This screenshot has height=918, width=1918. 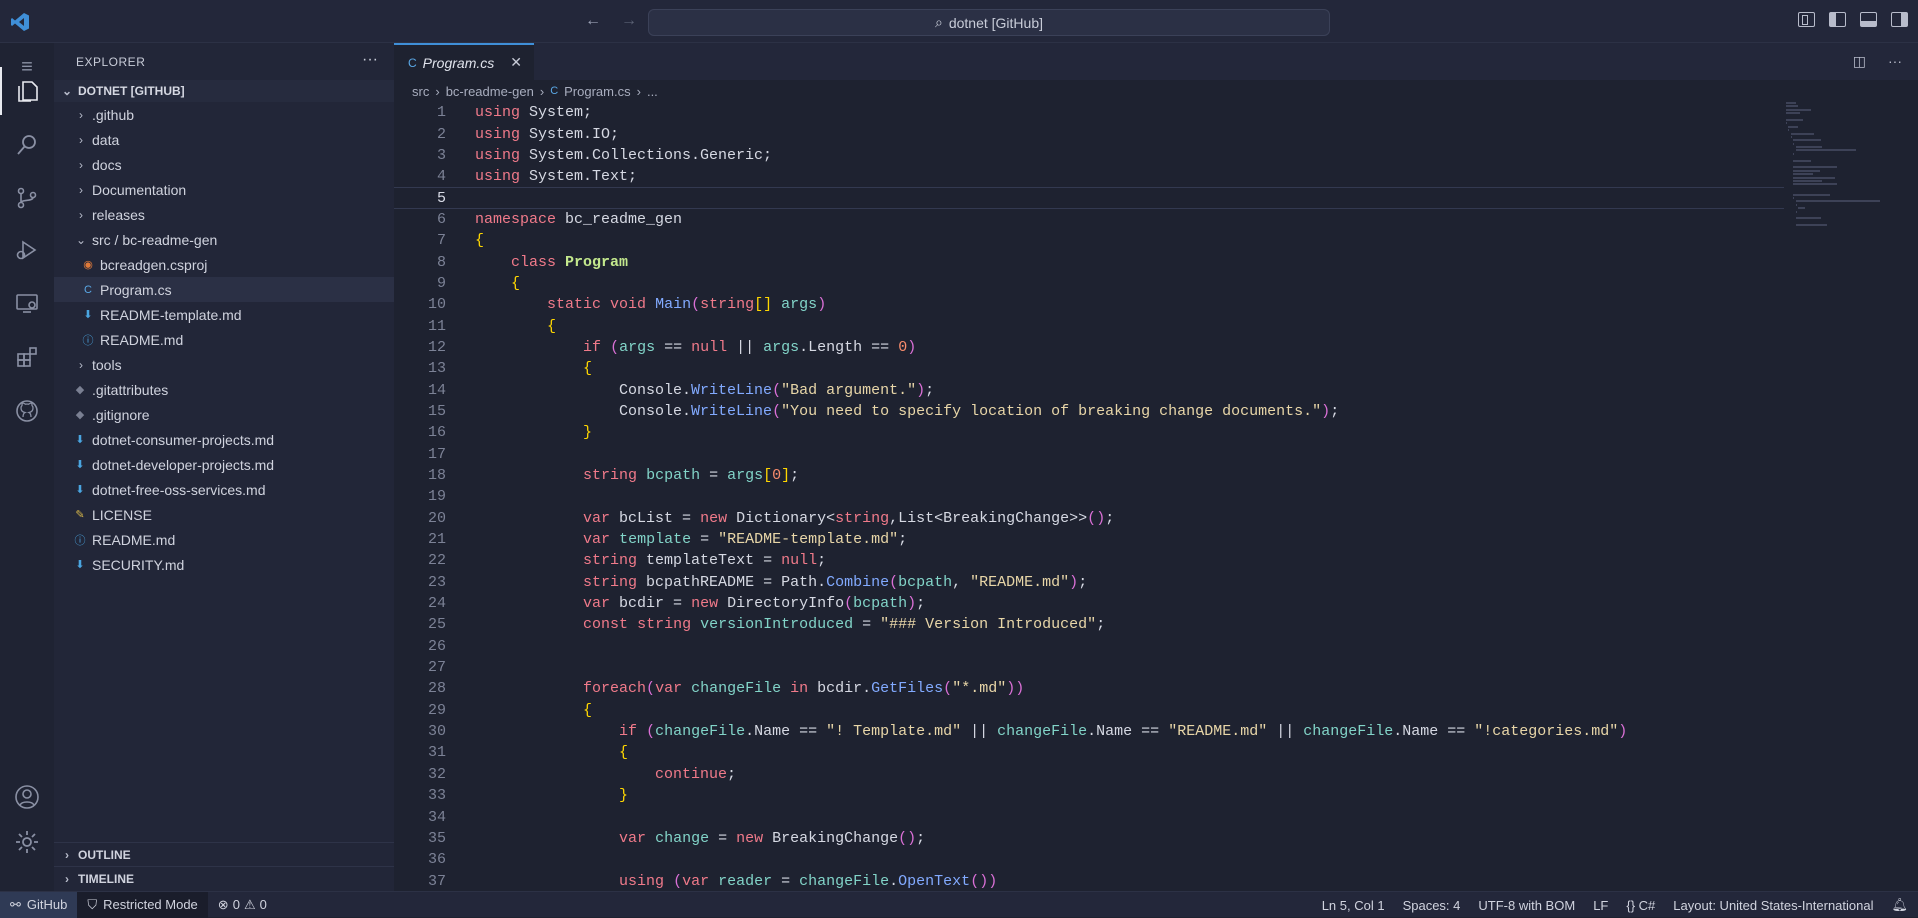 What do you see at coordinates (224, 439) in the screenshot?
I see `tree-item-consumer-projects: ⬇ dotnet-consumer-projects.md` at bounding box center [224, 439].